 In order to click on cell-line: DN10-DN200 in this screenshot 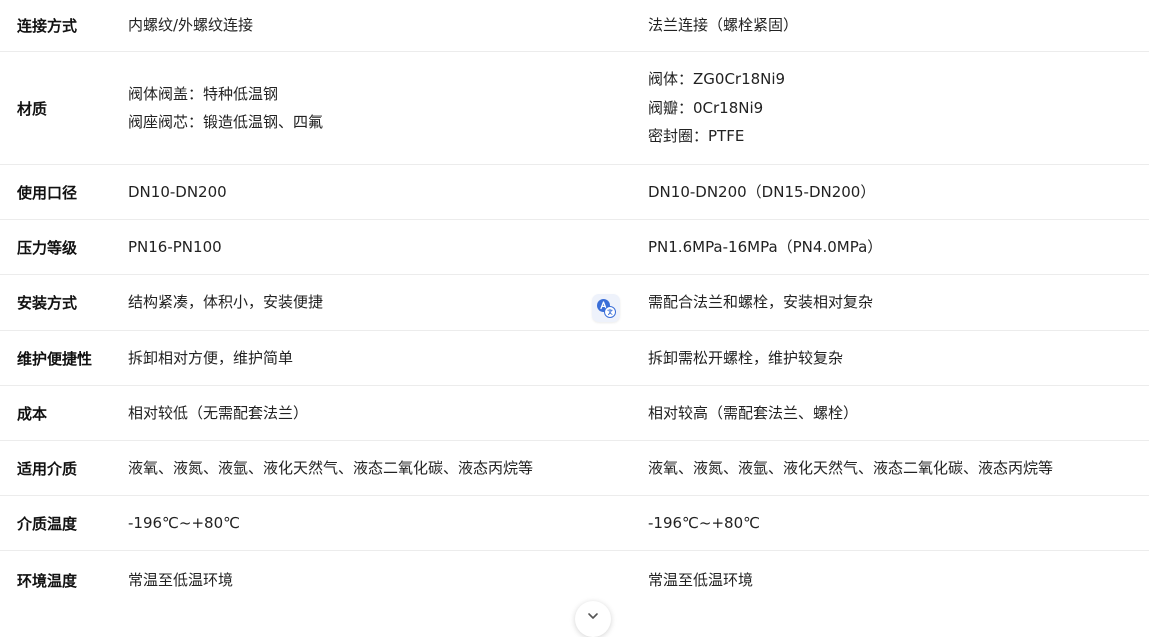, I will do `click(177, 191)`.